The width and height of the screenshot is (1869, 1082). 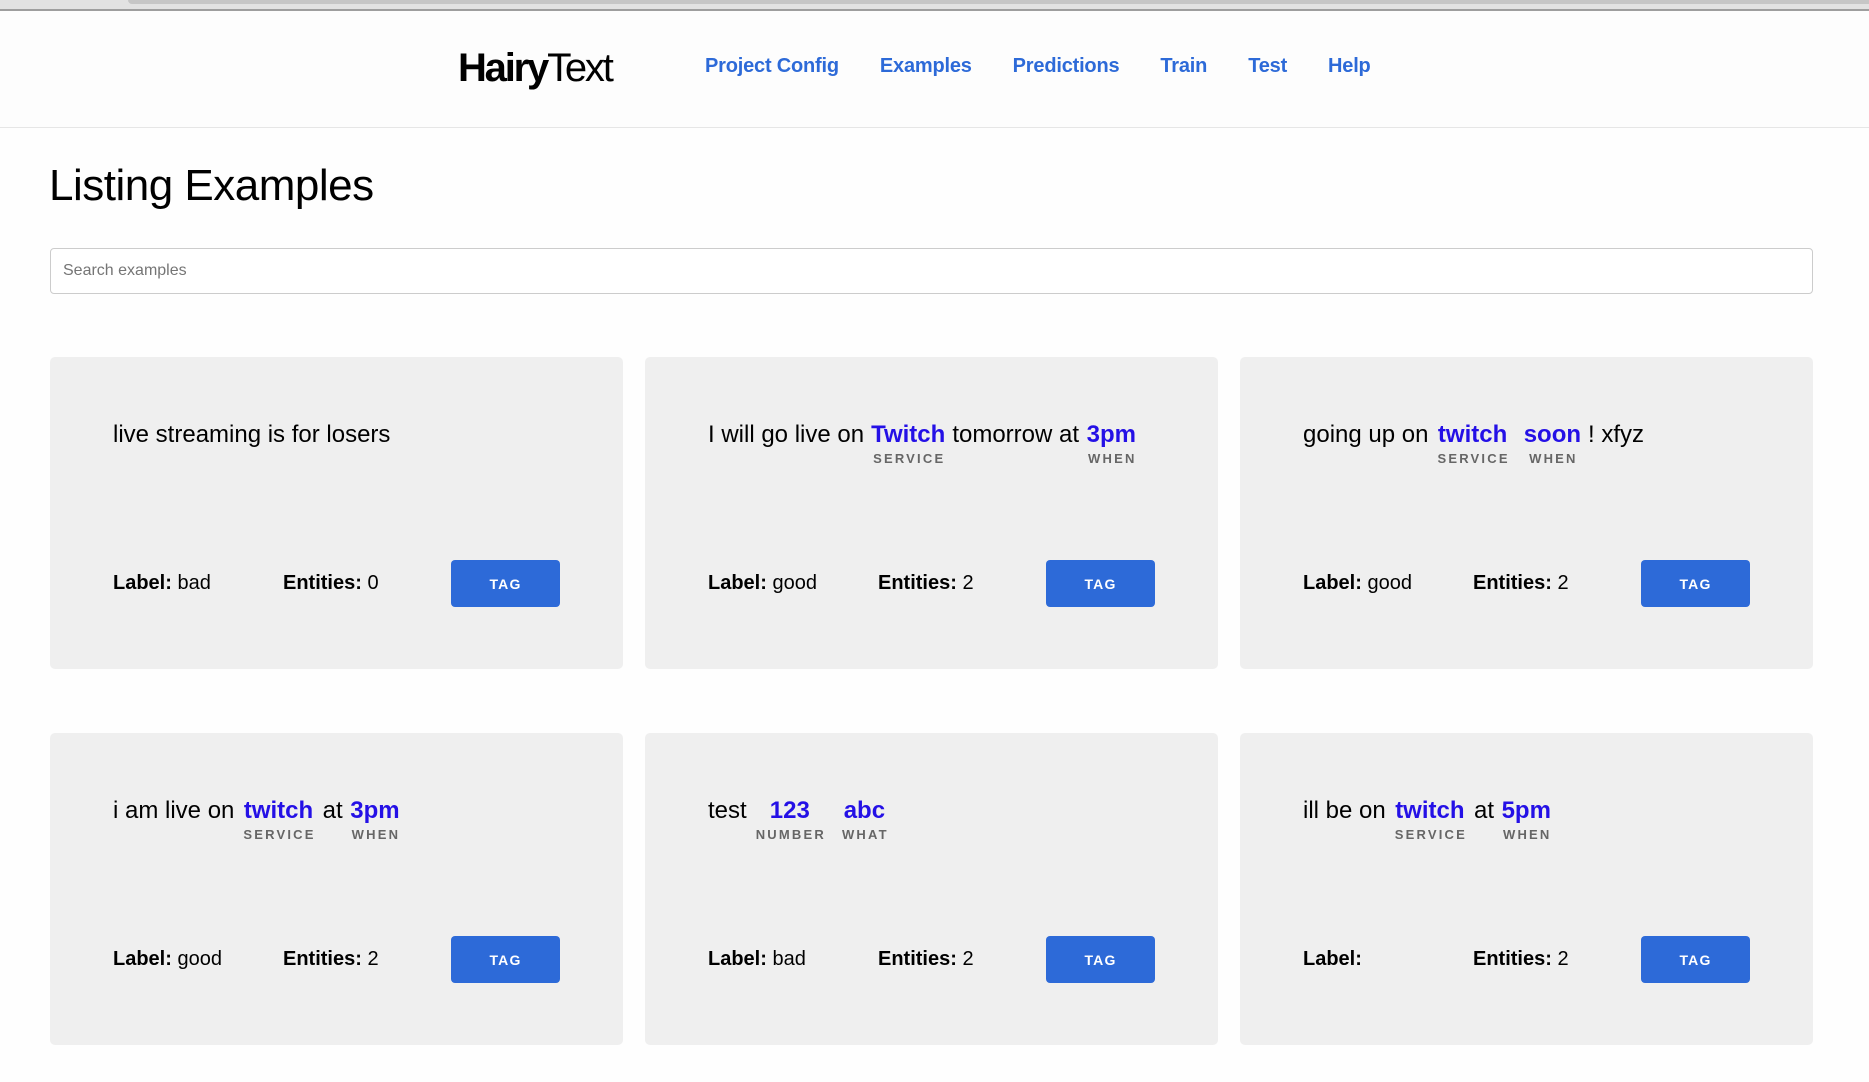 I want to click on example-text: ill be on twitch SERVICE at 5pm WHEN, so click(x=1538, y=819).